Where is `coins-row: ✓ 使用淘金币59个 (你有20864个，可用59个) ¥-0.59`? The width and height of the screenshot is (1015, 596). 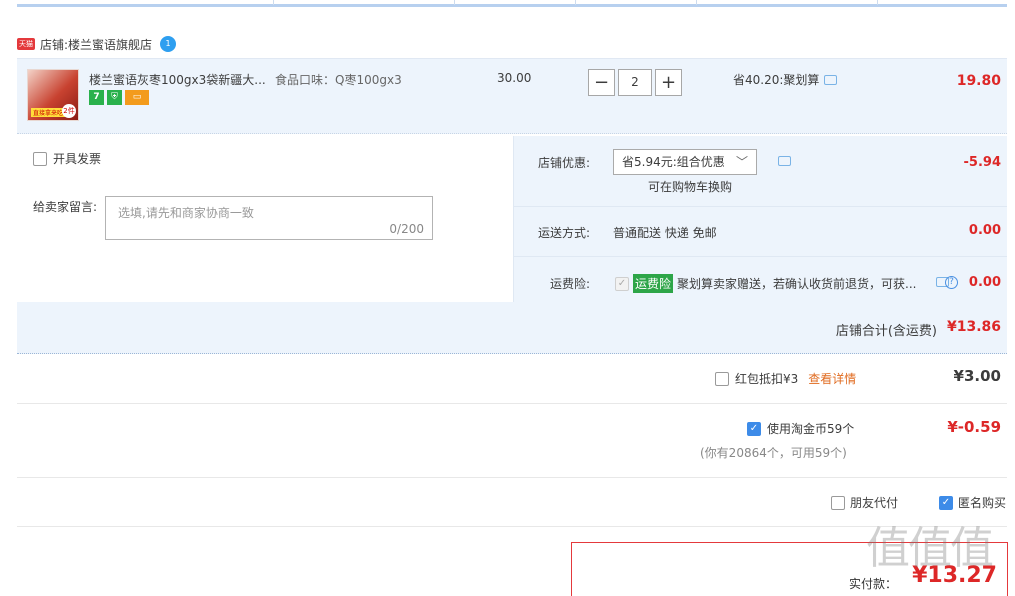
coins-row: ✓ 使用淘金币59个 (你有20864个，可用59个) ¥-0.59 is located at coordinates (512, 441).